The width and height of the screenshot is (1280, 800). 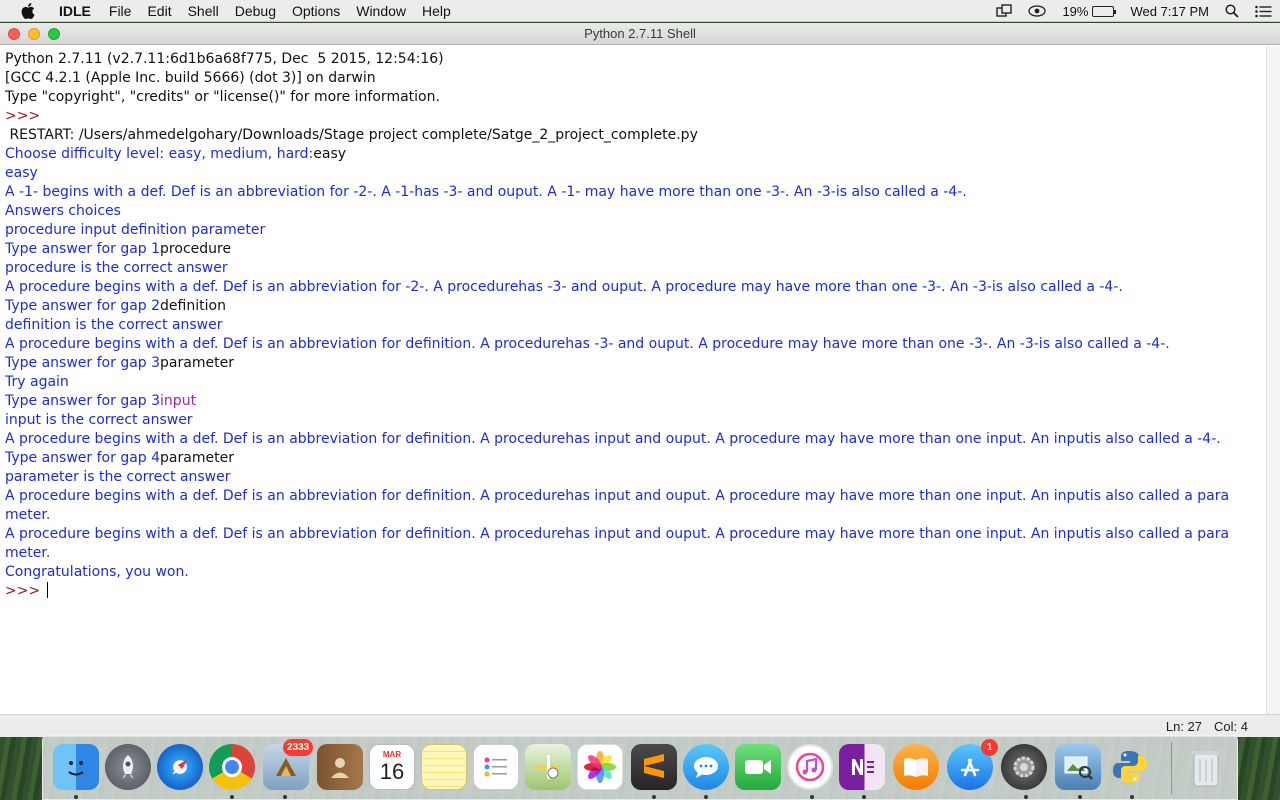 I want to click on python-idle-icon, so click(x=1130, y=767).